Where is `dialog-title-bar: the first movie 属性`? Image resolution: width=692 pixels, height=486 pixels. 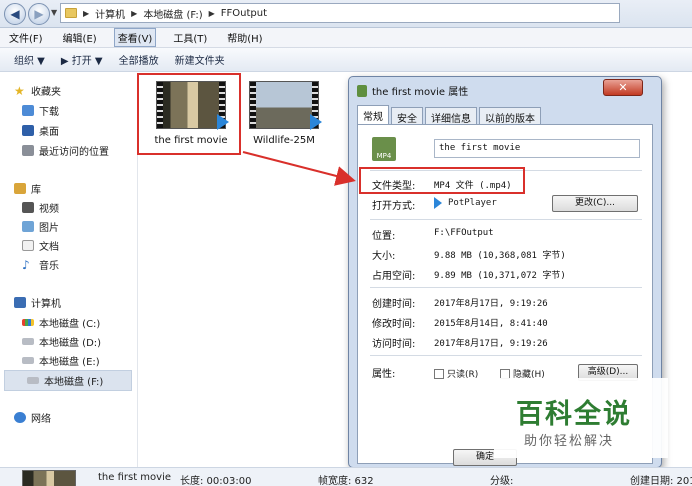
dialog-title-bar: the first movie 属性 is located at coordinates (412, 90).